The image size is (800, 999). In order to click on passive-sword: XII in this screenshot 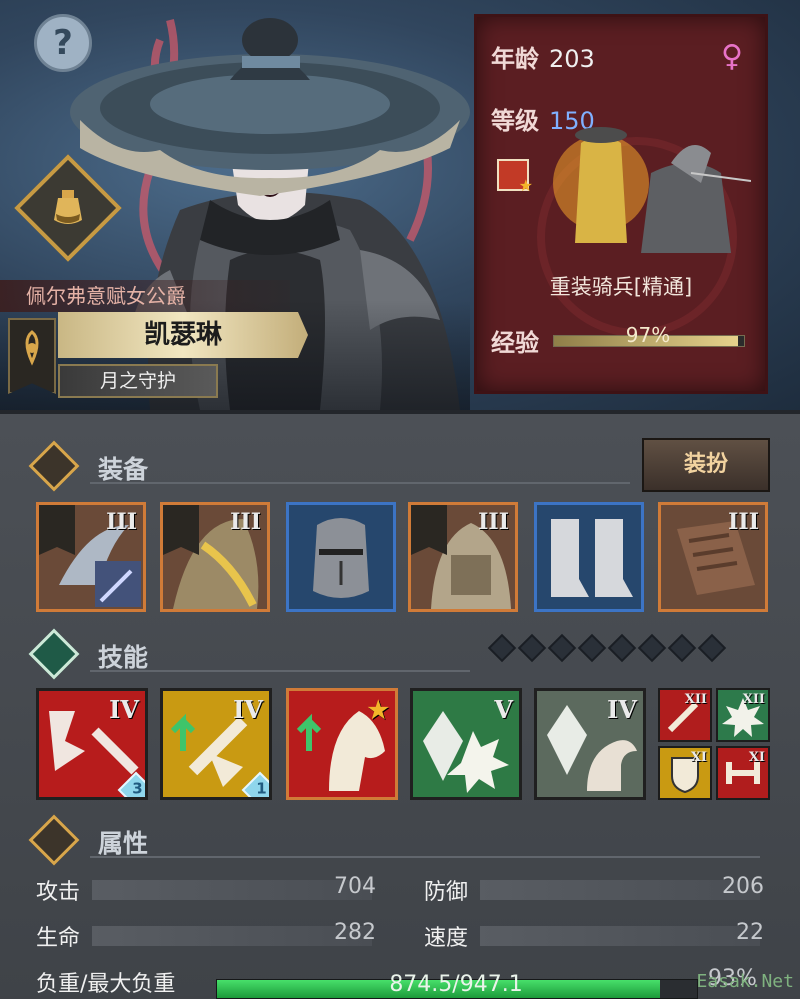, I will do `click(685, 715)`.